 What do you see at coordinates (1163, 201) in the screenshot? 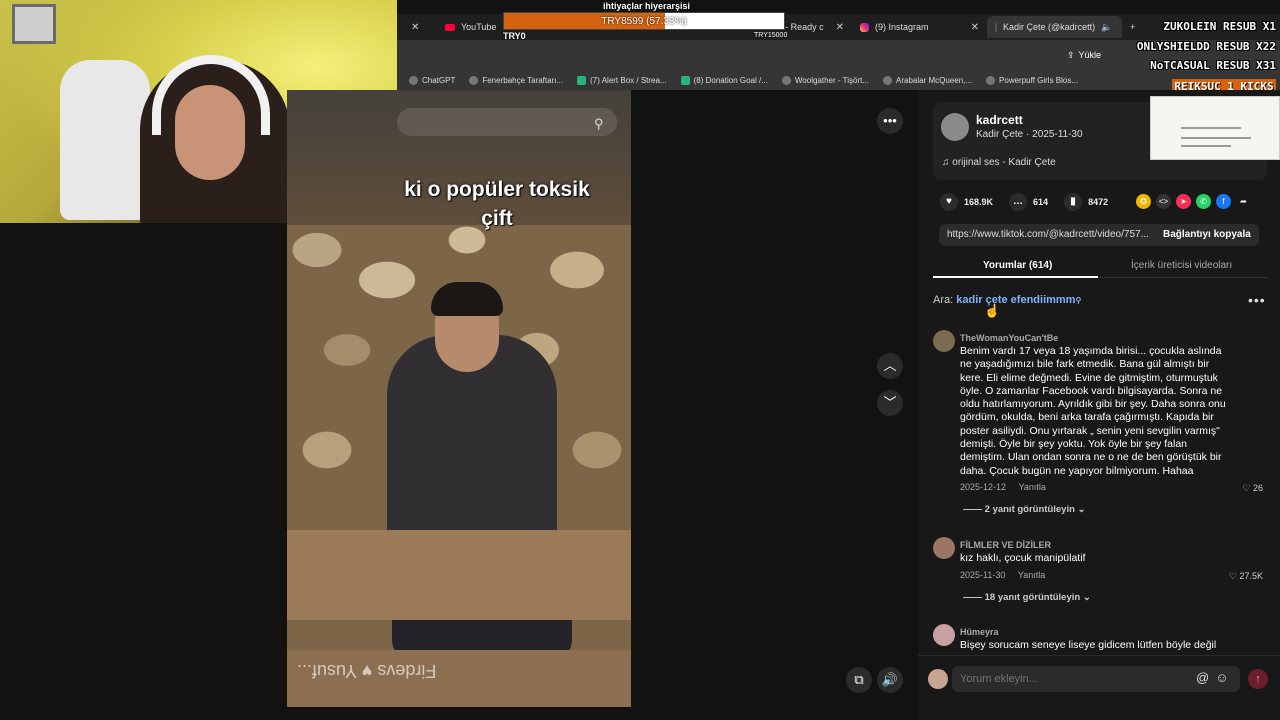
I see `embed-icon: <>` at bounding box center [1163, 201].